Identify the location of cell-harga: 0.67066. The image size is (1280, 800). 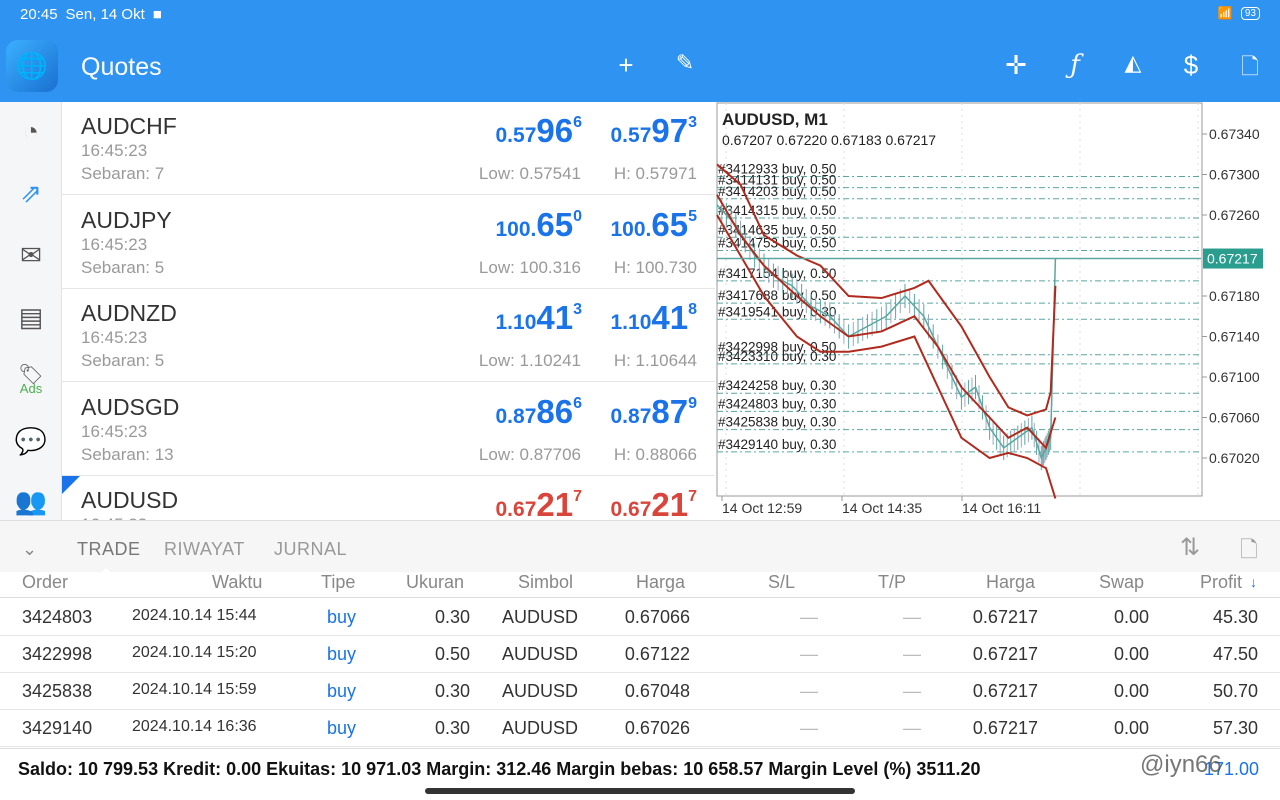
(657, 617).